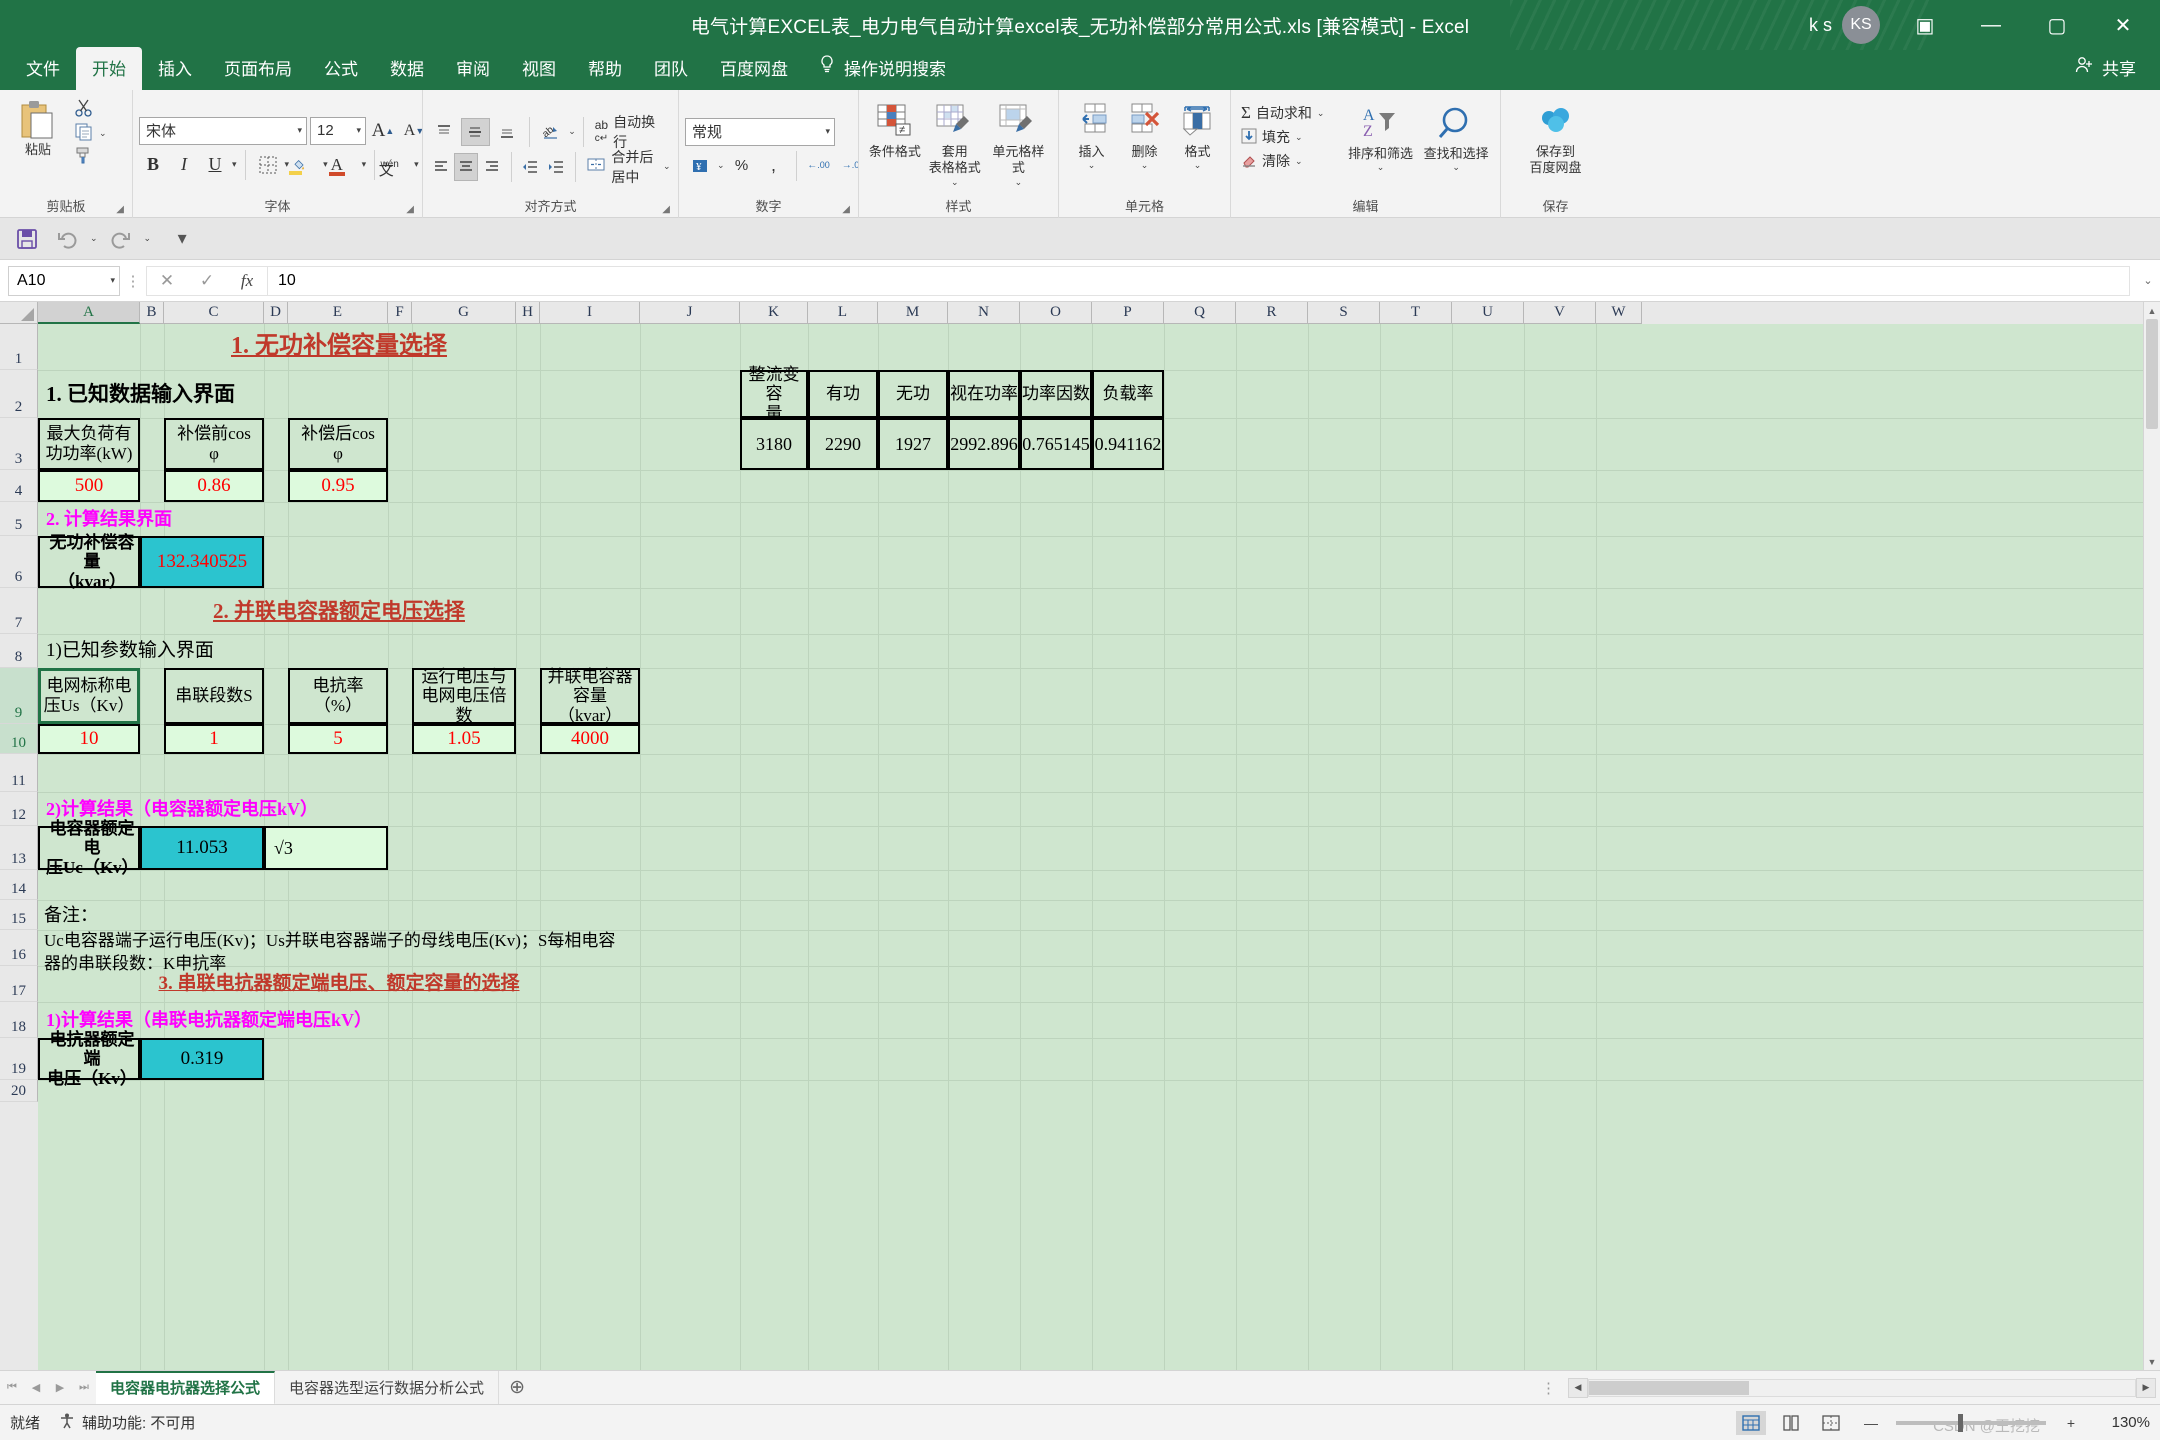 This screenshot has height=1440, width=2160. I want to click on number-format-chevron-down-icon: ▾, so click(827, 131).